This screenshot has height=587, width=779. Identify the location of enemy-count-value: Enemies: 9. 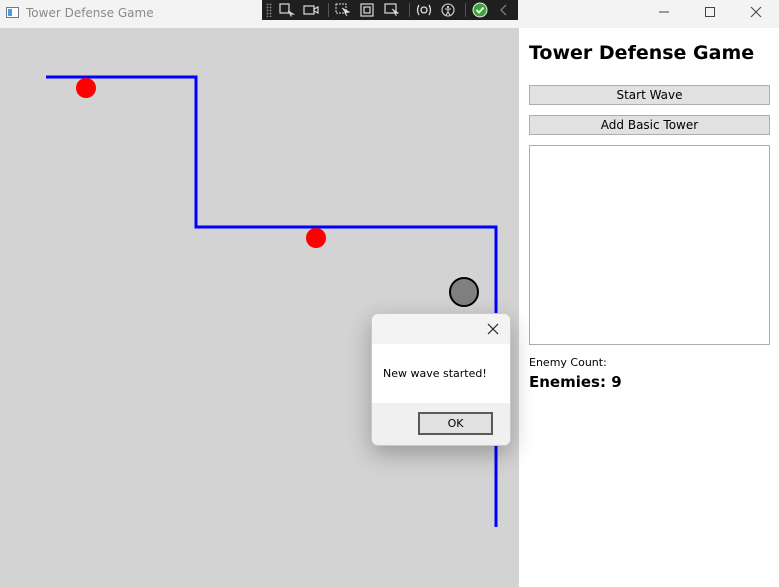
(575, 382).